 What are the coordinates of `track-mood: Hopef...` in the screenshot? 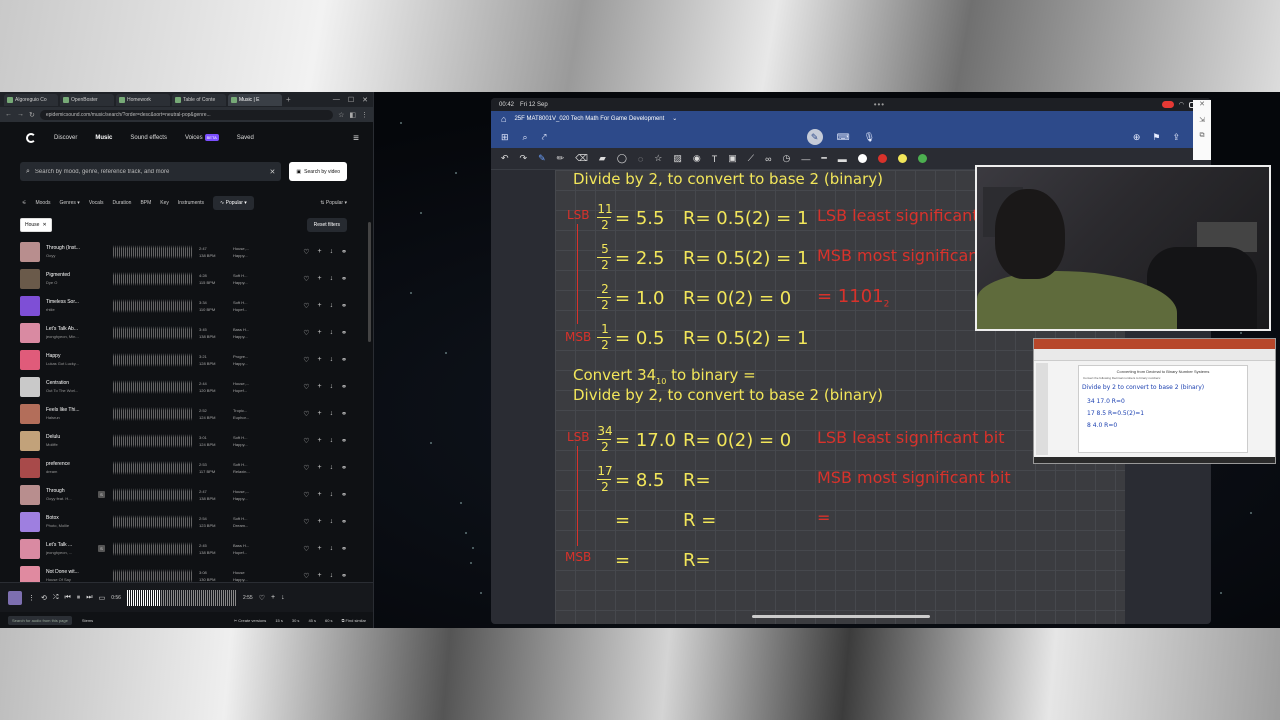 It's located at (247, 309).